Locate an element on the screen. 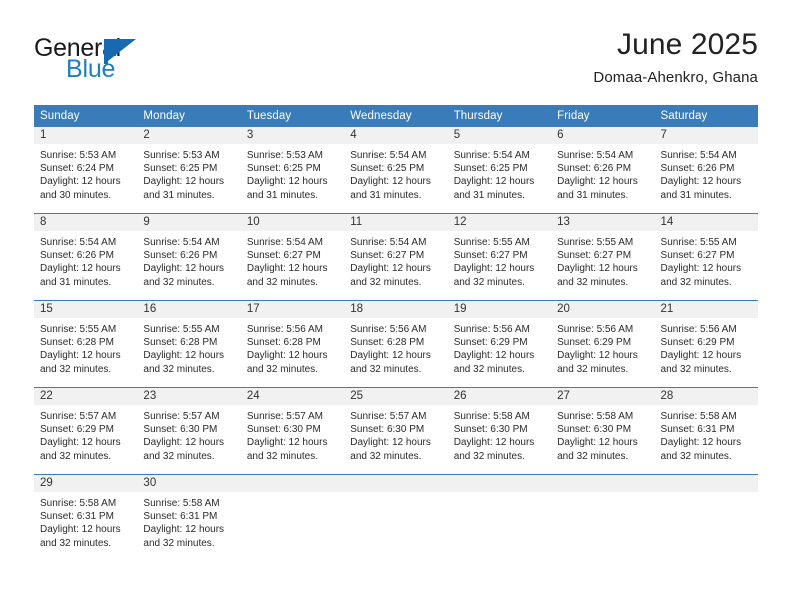 Image resolution: width=792 pixels, height=612 pixels. day-number-band: 29 is located at coordinates (86, 483).